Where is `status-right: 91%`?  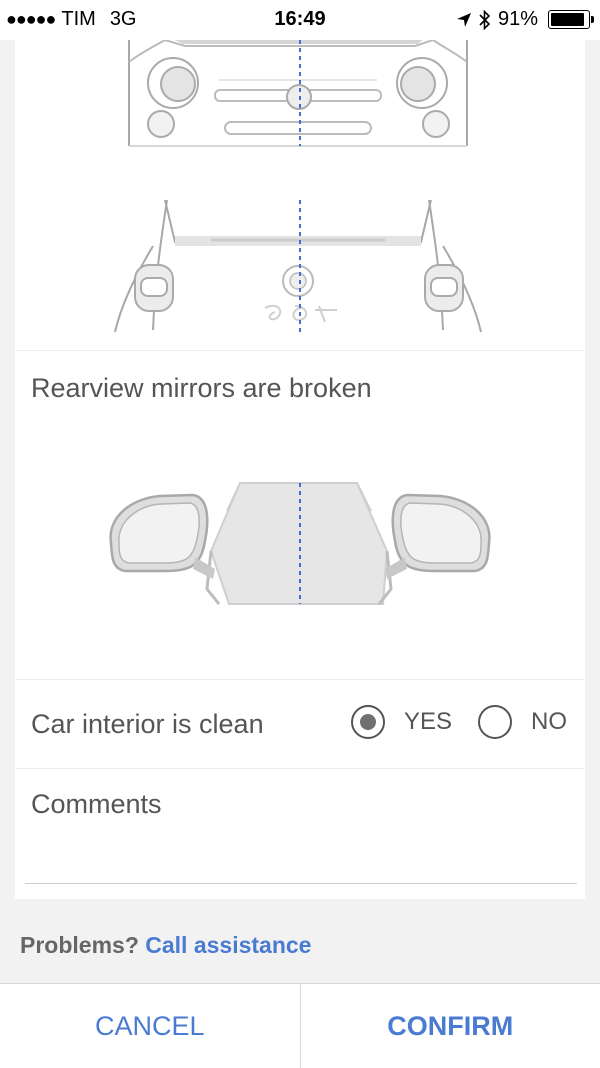 status-right: 91% is located at coordinates (523, 19).